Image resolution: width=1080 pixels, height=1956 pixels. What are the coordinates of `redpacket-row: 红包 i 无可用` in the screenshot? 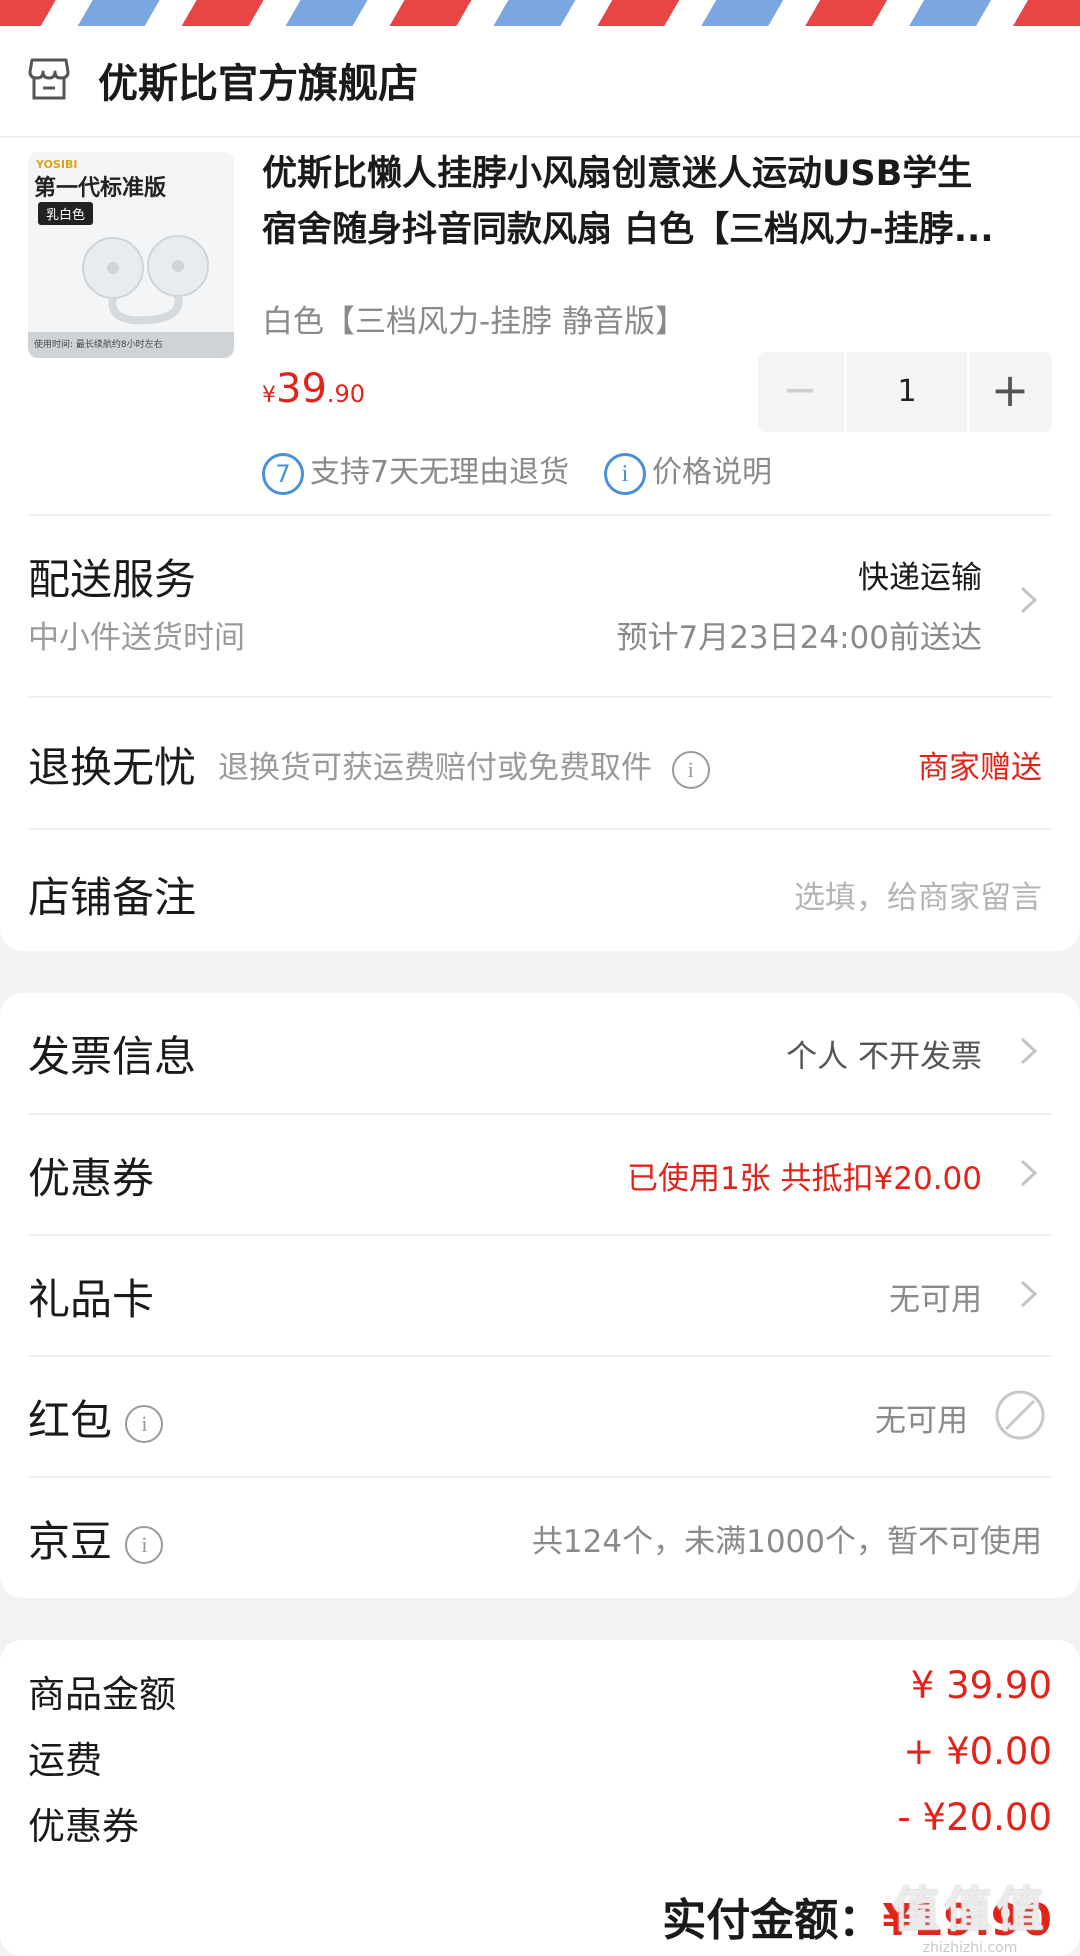 It's located at (540, 1415).